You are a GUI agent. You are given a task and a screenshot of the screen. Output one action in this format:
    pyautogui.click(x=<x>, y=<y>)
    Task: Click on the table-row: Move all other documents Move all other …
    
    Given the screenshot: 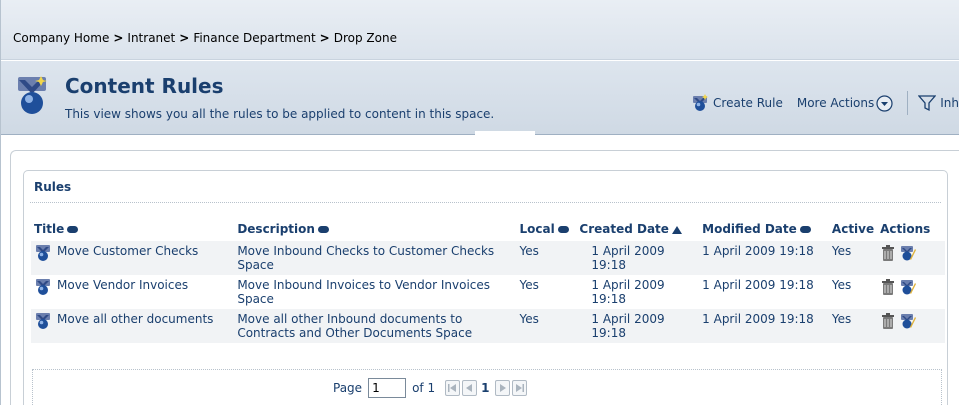 What is the action you would take?
    pyautogui.click(x=488, y=326)
    